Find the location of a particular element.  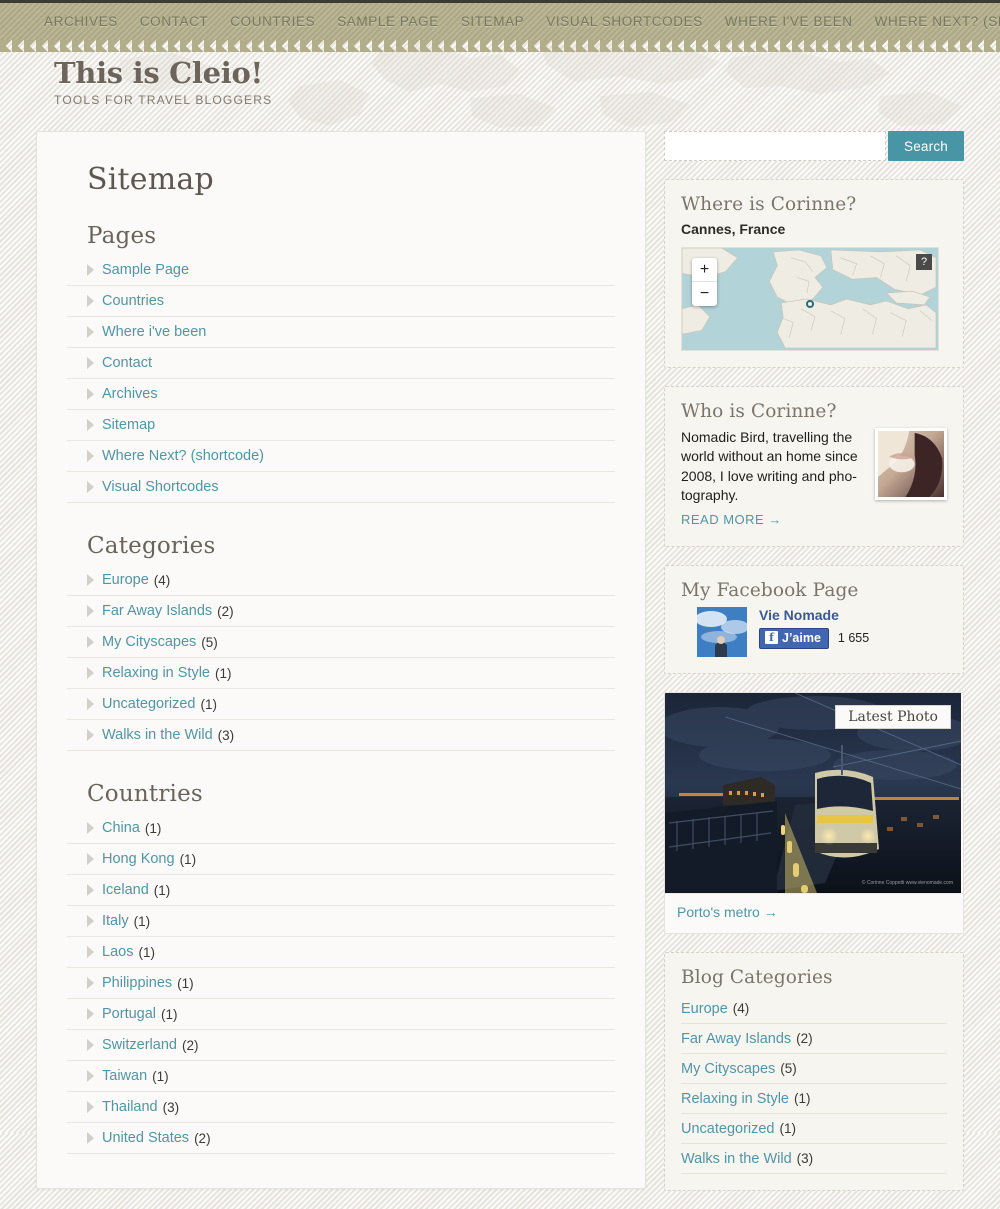

list-item: Iceland (1) is located at coordinates (341, 890).